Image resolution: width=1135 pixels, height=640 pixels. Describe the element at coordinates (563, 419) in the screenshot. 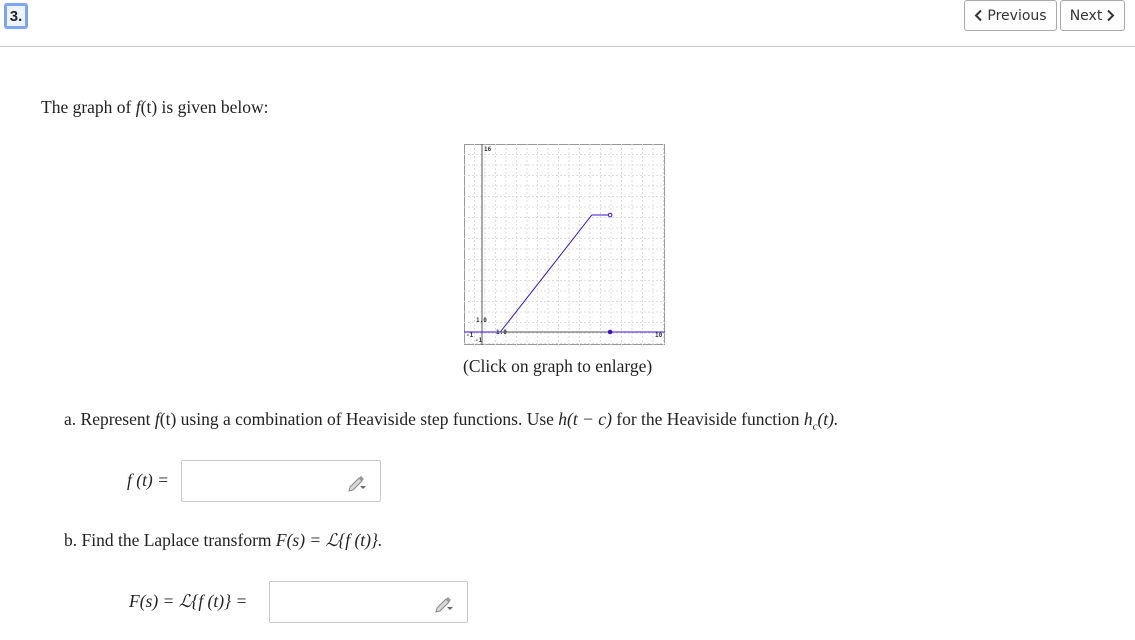

I see `part-a-h: h` at that location.